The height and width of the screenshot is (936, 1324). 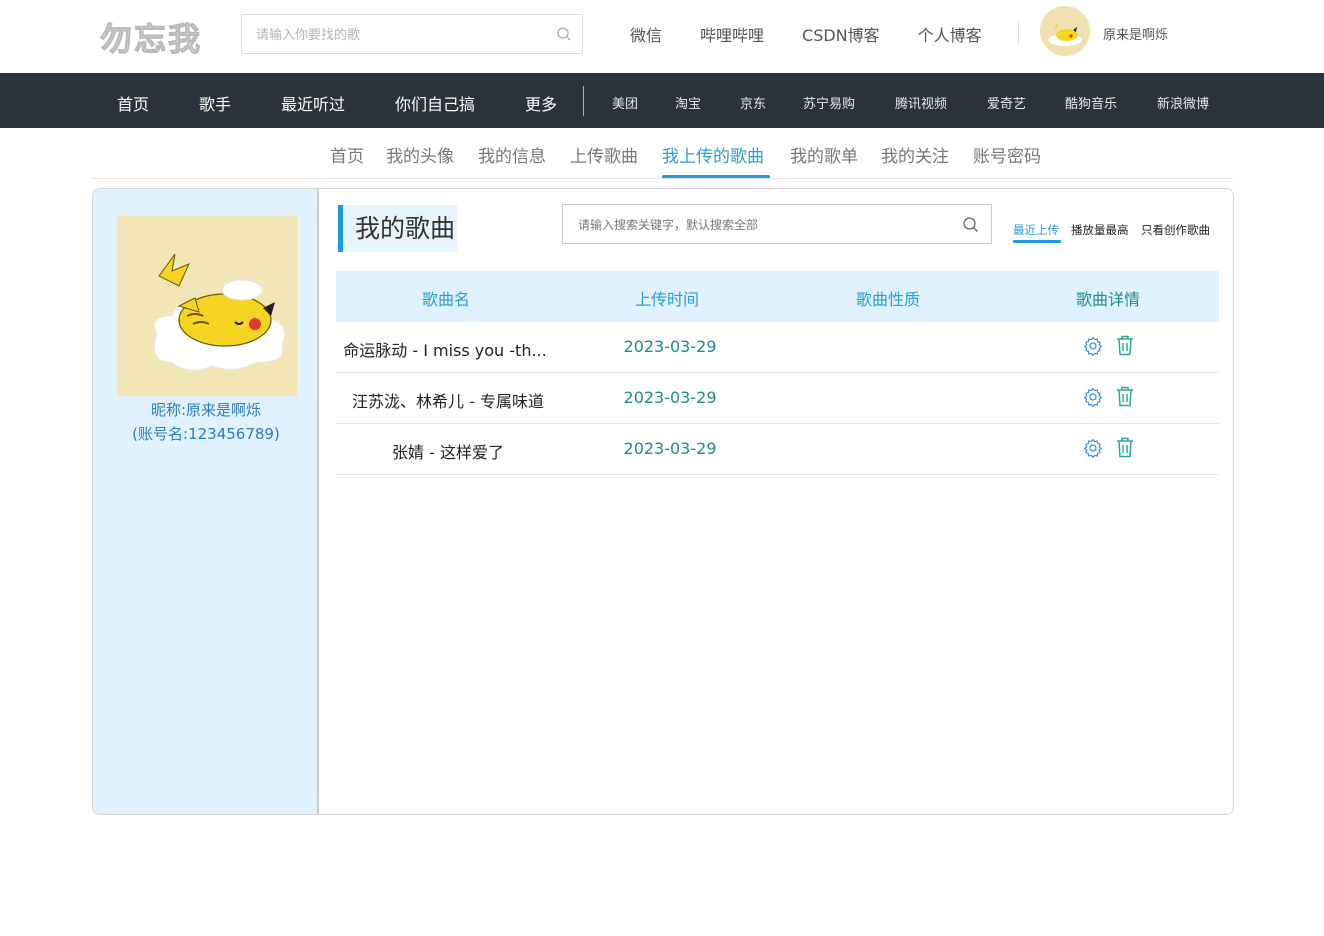 What do you see at coordinates (713, 154) in the screenshot?
I see `tab-my-uploads: 我上传的歌曲` at bounding box center [713, 154].